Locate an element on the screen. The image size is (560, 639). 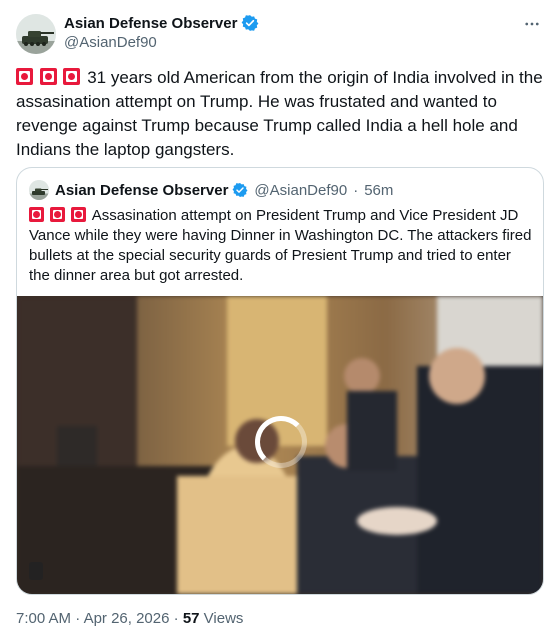
author-handle: @AsianDef90 is located at coordinates (110, 42).